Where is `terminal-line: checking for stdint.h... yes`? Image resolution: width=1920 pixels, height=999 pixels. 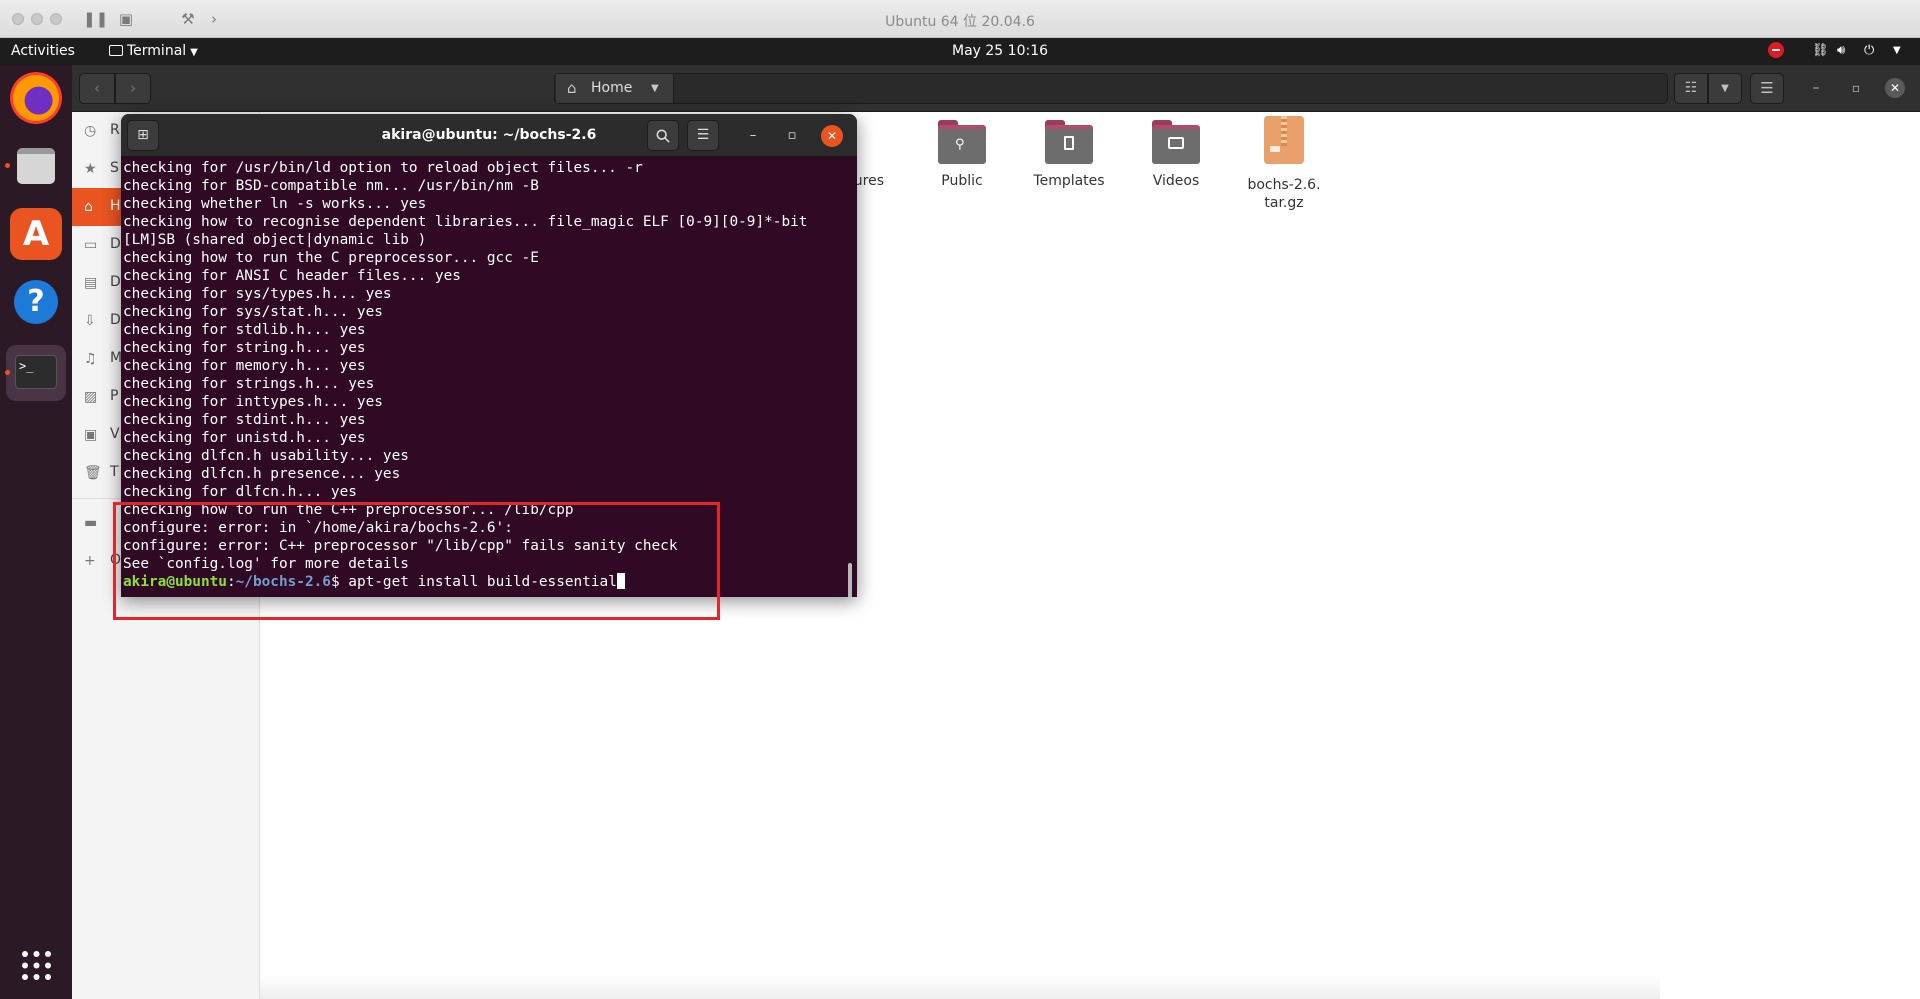
terminal-line: checking for stdint.h... yes is located at coordinates (244, 420).